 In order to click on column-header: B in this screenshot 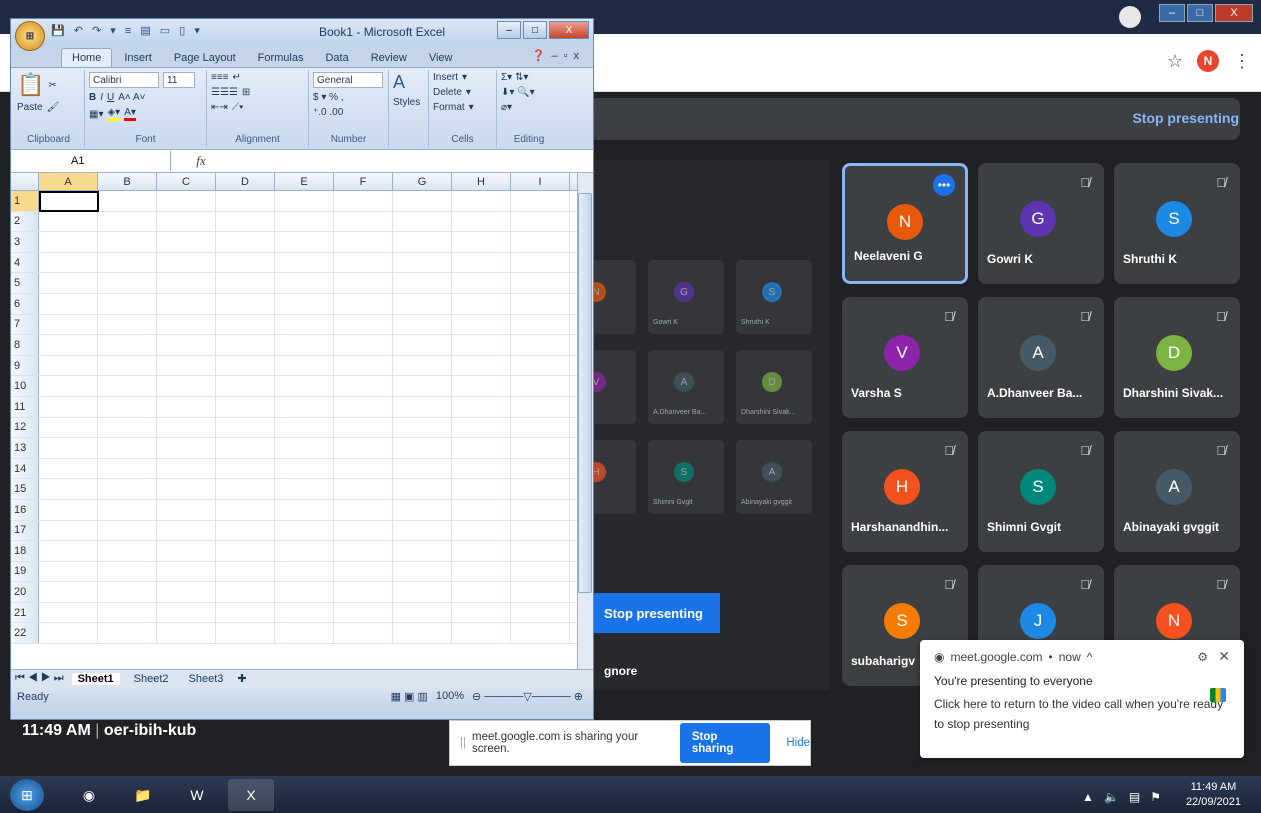, I will do `click(127, 181)`.